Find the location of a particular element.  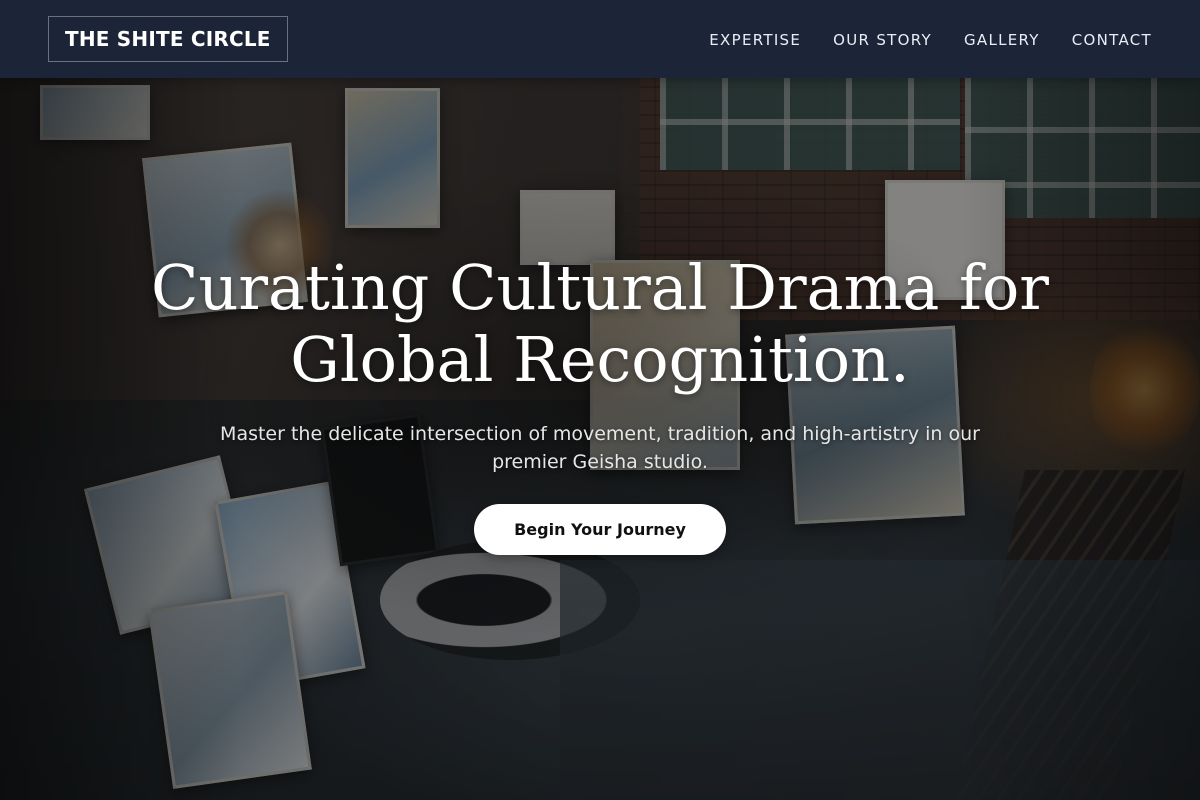

nav-item-our-story: OUR STORY is located at coordinates (882, 39).